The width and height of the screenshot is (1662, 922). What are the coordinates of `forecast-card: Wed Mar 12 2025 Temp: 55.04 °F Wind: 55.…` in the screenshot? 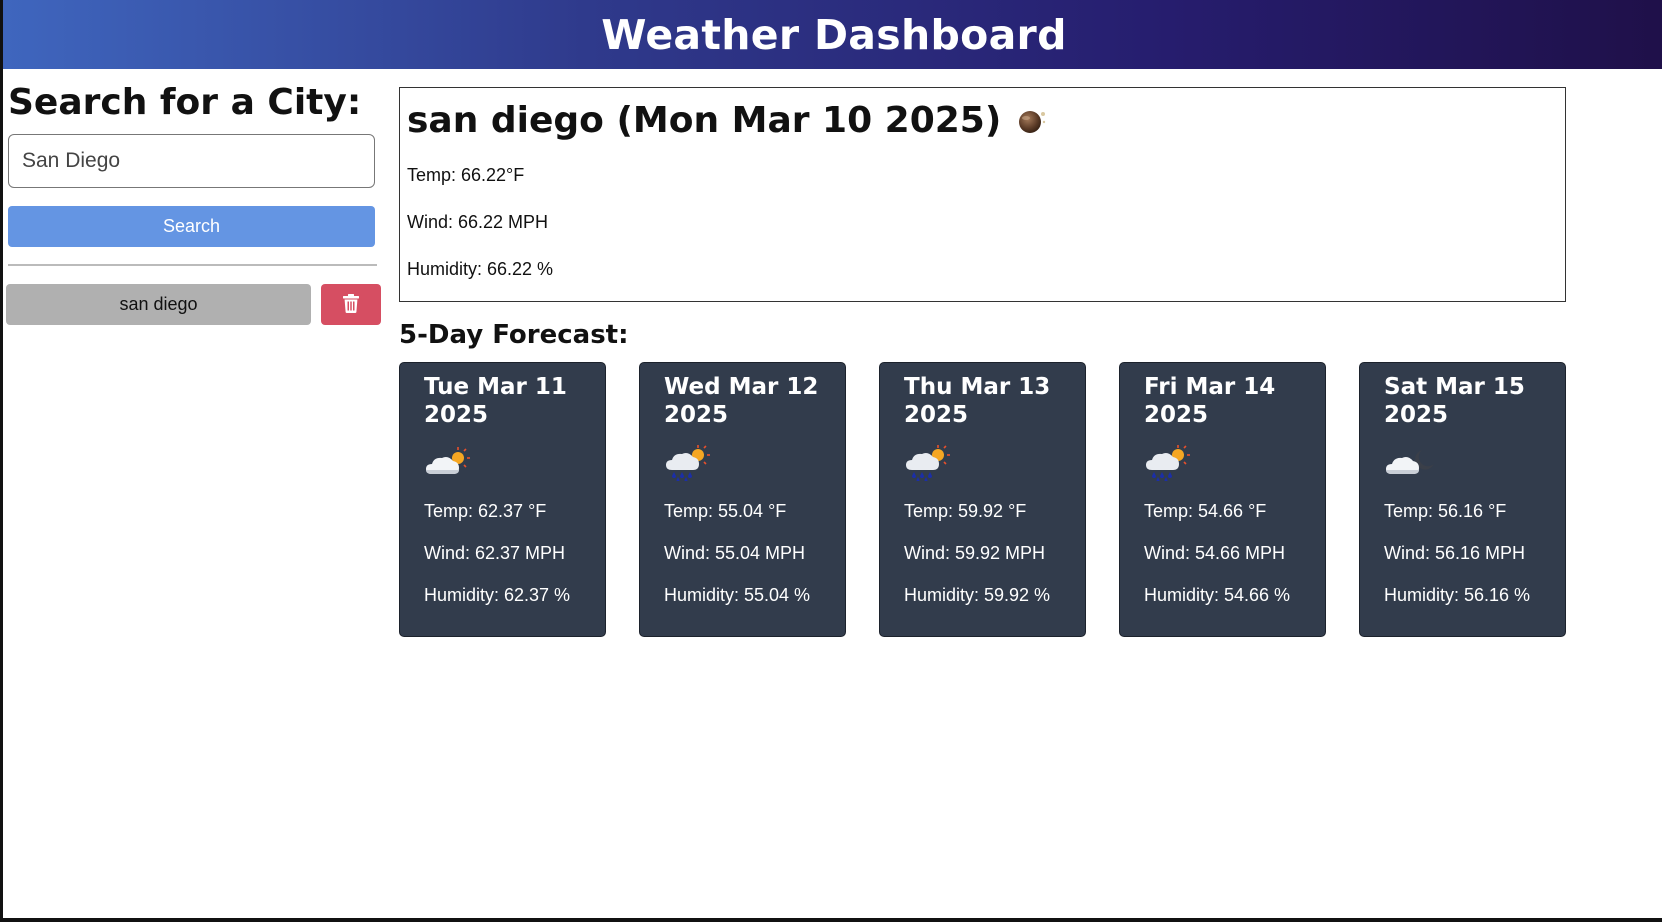 It's located at (742, 499).